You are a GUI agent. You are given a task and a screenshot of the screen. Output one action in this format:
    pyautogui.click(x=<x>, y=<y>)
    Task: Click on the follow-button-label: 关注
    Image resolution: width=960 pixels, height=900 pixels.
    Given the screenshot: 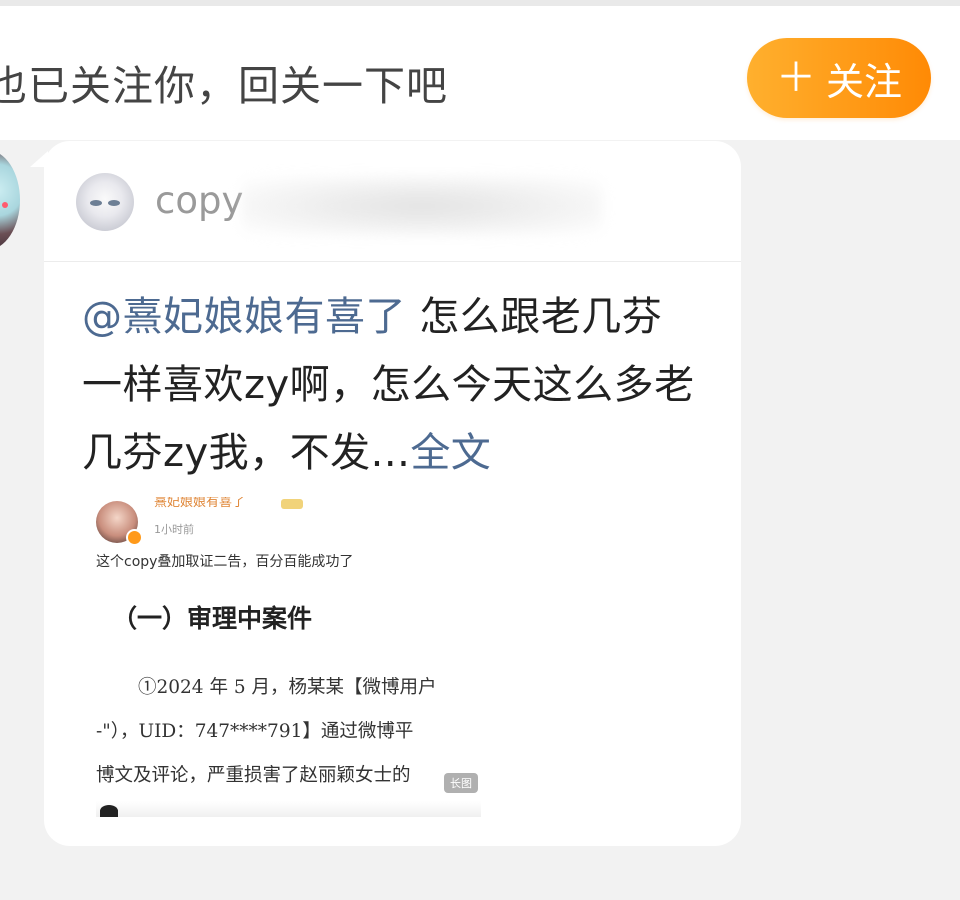 What is the action you would take?
    pyautogui.click(x=863, y=81)
    